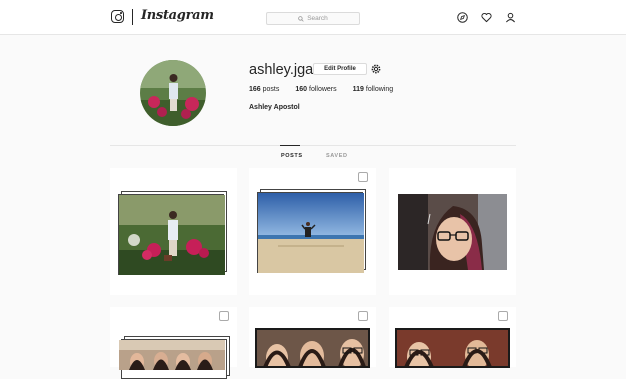 The width and height of the screenshot is (626, 379). What do you see at coordinates (172, 235) in the screenshot?
I see `garden-photo` at bounding box center [172, 235].